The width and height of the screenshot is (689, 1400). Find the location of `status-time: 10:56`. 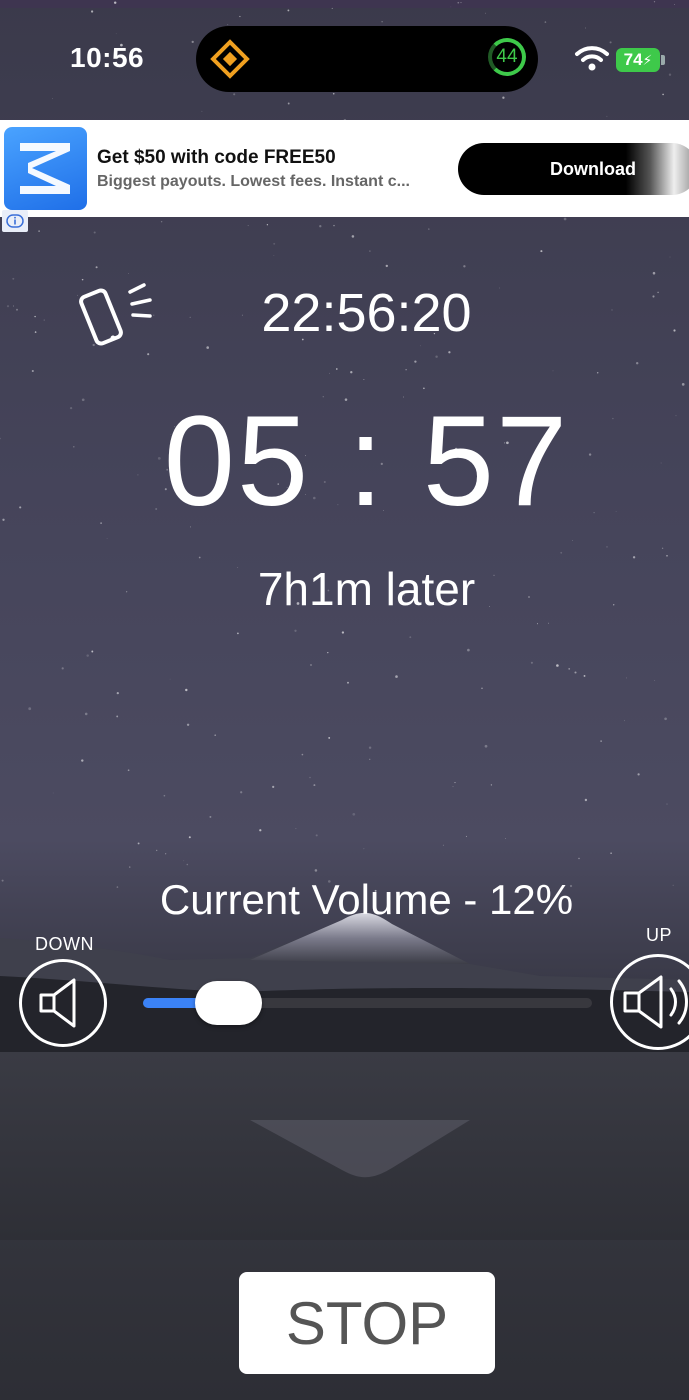

status-time: 10:56 is located at coordinates (107, 57).